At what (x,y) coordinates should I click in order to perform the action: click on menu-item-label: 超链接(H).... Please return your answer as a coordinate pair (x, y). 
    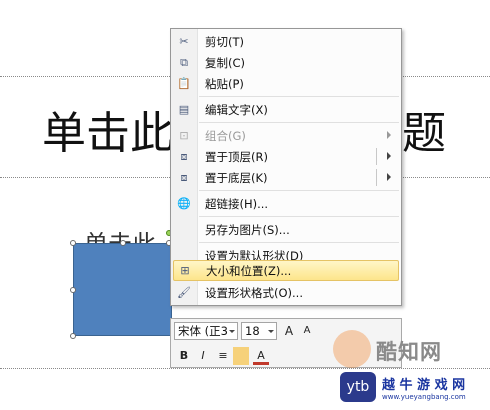
    Looking at the image, I should click on (237, 203).